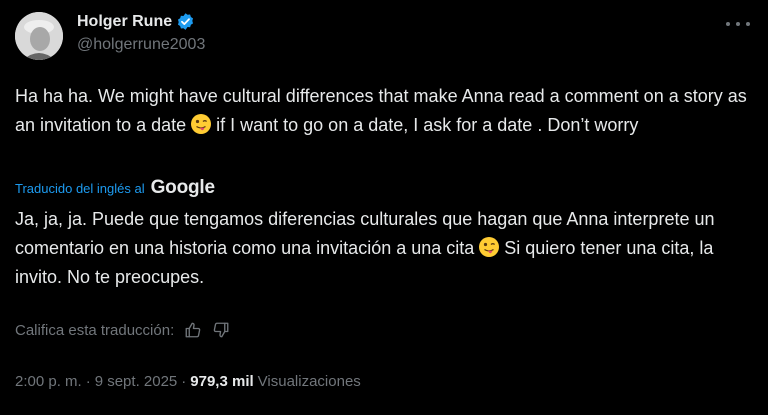 This screenshot has height=415, width=768. I want to click on tweet-date: 9 sept. 2025, so click(136, 381).